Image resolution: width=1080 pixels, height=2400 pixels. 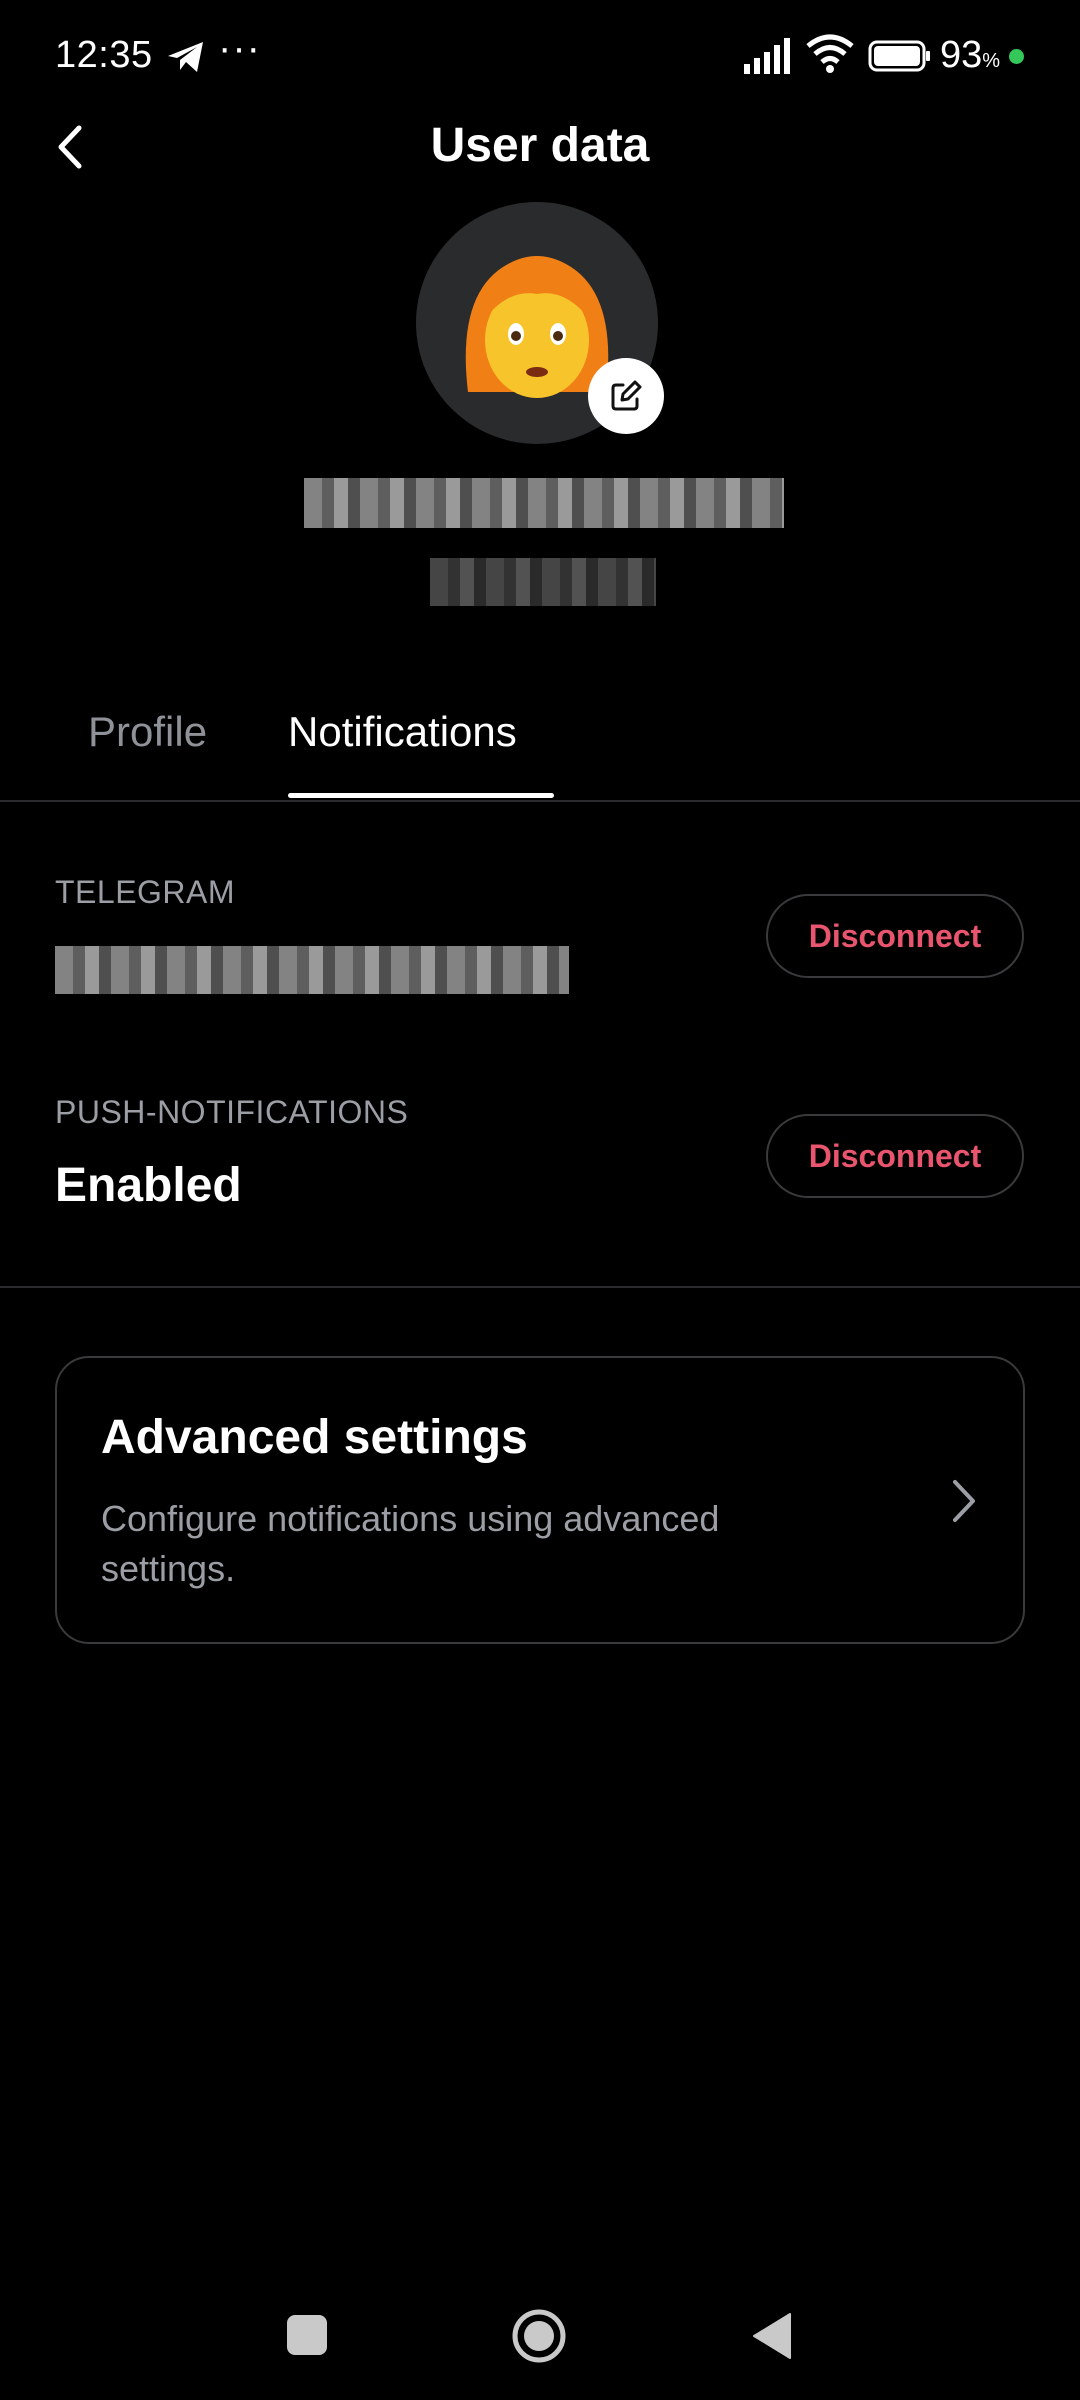 What do you see at coordinates (961, 55) in the screenshot?
I see `battery-level: 93` at bounding box center [961, 55].